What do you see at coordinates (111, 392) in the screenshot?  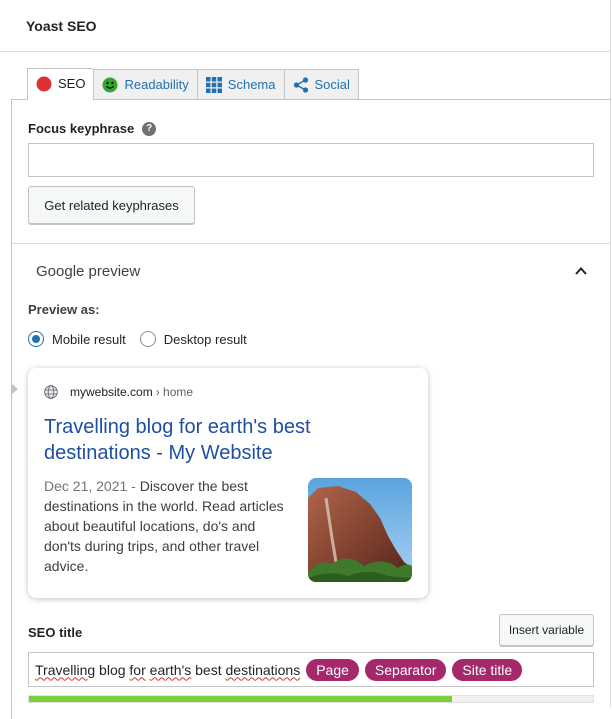 I see `site-url: mywebsite.com` at bounding box center [111, 392].